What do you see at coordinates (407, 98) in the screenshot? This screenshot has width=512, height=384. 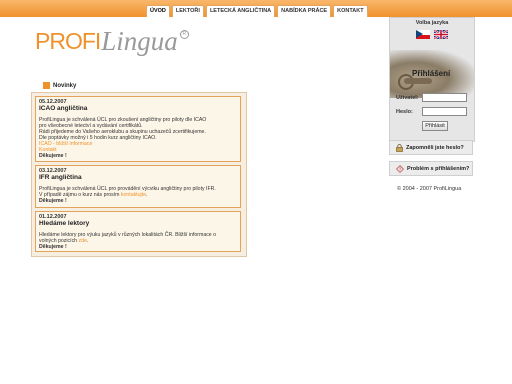 I see `username-label: Uživatel:` at bounding box center [407, 98].